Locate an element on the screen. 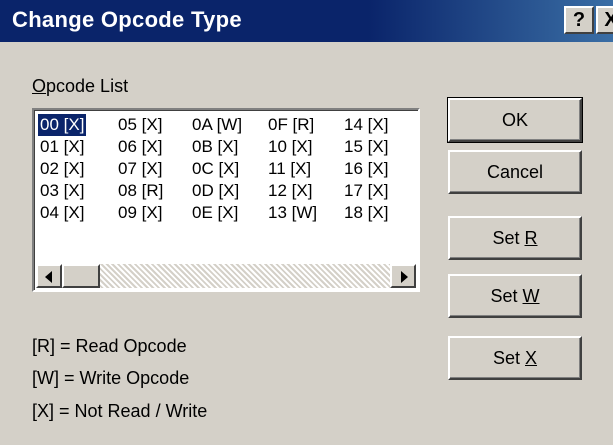  list-item: 07 [X] is located at coordinates (140, 169).